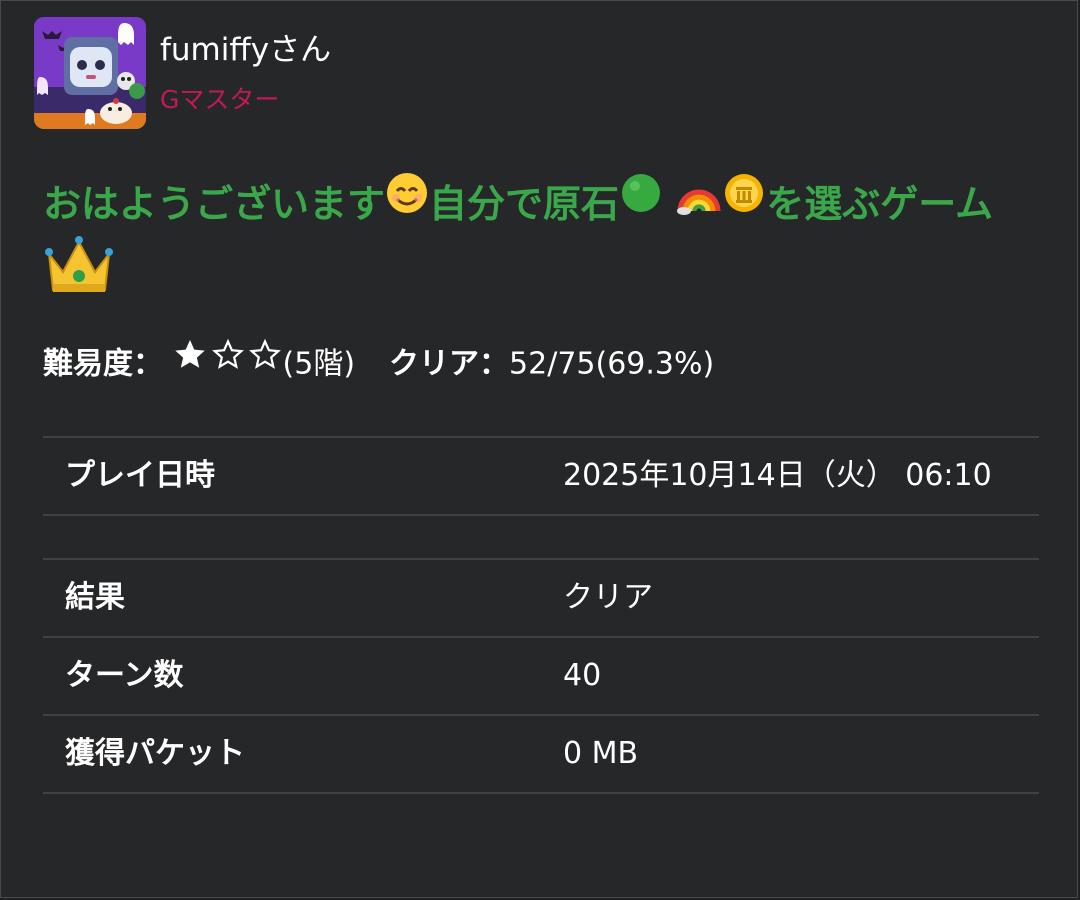 The width and height of the screenshot is (1080, 900). I want to click on rainbow-icon, so click(699, 202).